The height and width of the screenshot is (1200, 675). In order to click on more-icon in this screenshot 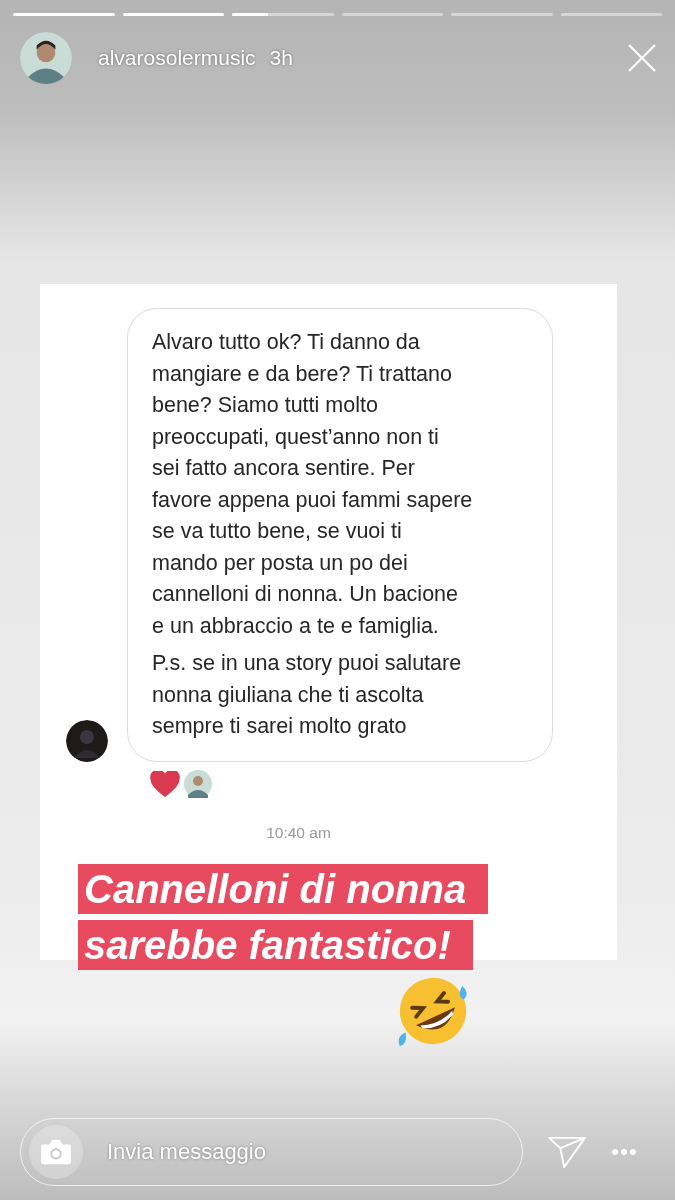, I will do `click(624, 1152)`.